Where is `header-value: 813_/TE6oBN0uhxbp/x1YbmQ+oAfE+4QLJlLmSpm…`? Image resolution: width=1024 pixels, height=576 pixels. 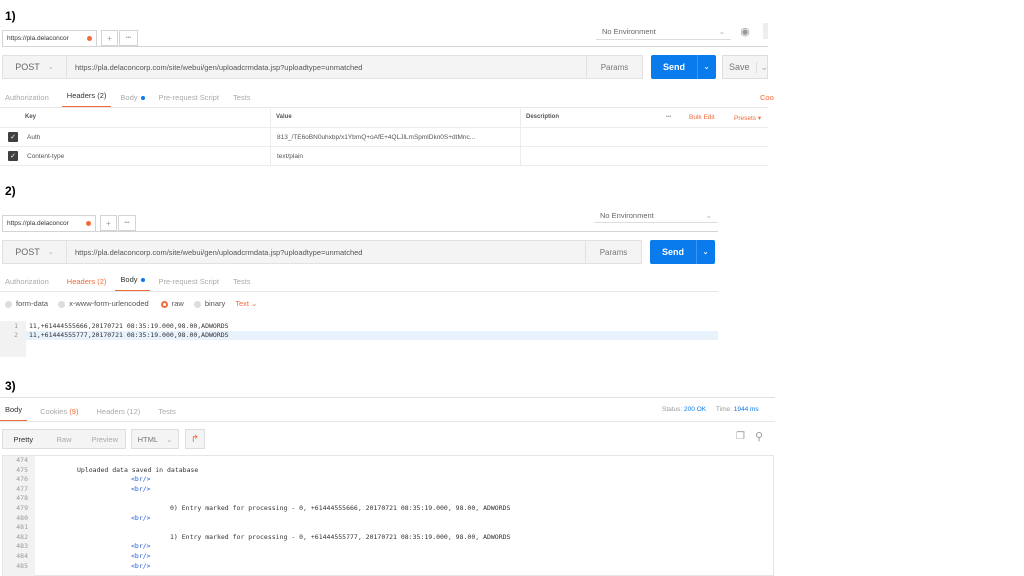 header-value: 813_/TE6oBN0uhxbp/x1YbmQ+oAfE+4QLJlLmSpm… is located at coordinates (376, 137).